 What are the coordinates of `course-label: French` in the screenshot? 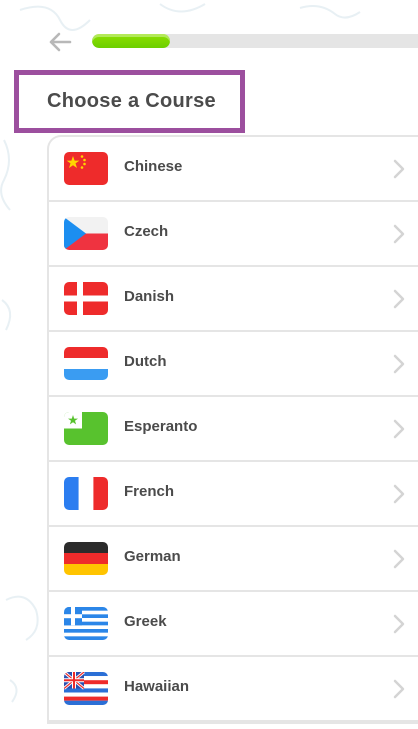 It's located at (149, 491).